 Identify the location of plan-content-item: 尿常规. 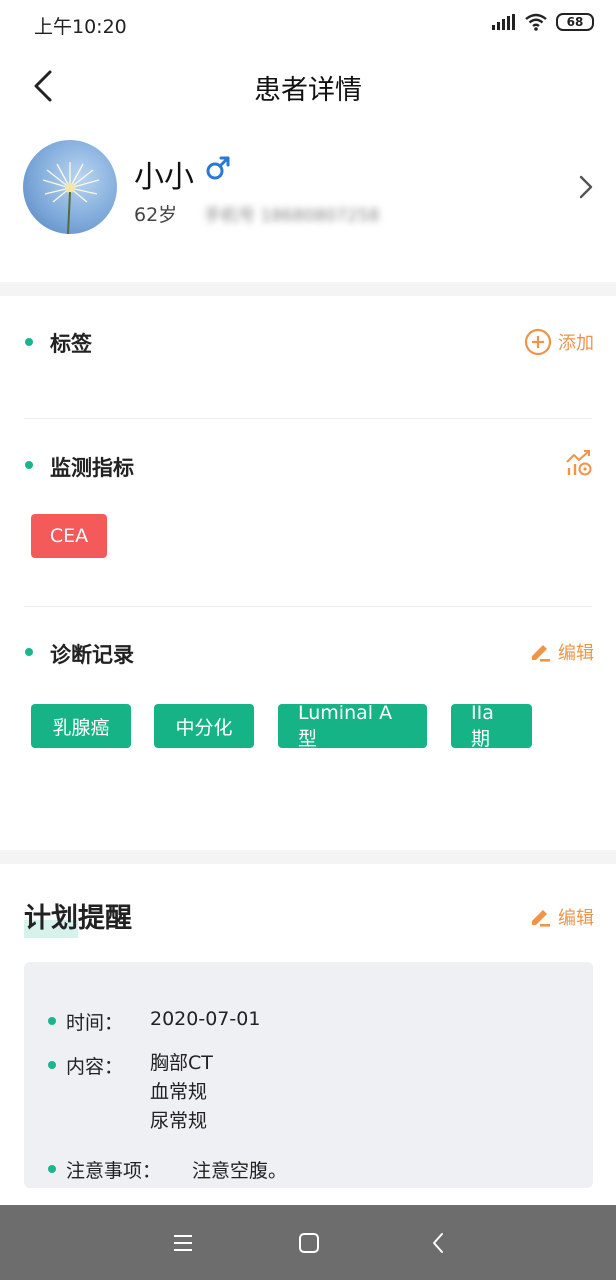
(179, 1121).